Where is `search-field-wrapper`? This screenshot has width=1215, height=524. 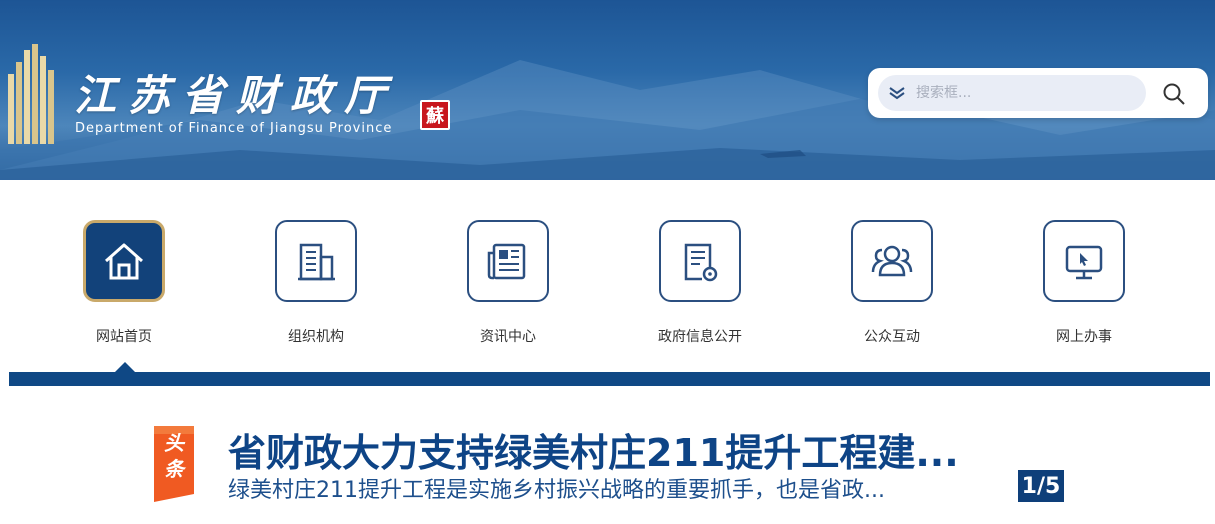
search-field-wrapper is located at coordinates (1012, 93).